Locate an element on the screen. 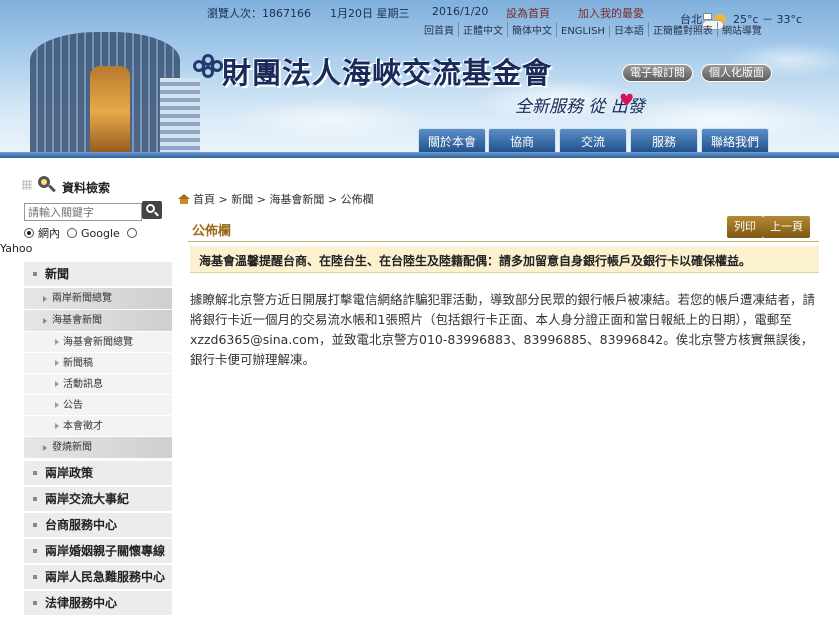  menu-business-center: 台商服務中心 is located at coordinates (98, 525).